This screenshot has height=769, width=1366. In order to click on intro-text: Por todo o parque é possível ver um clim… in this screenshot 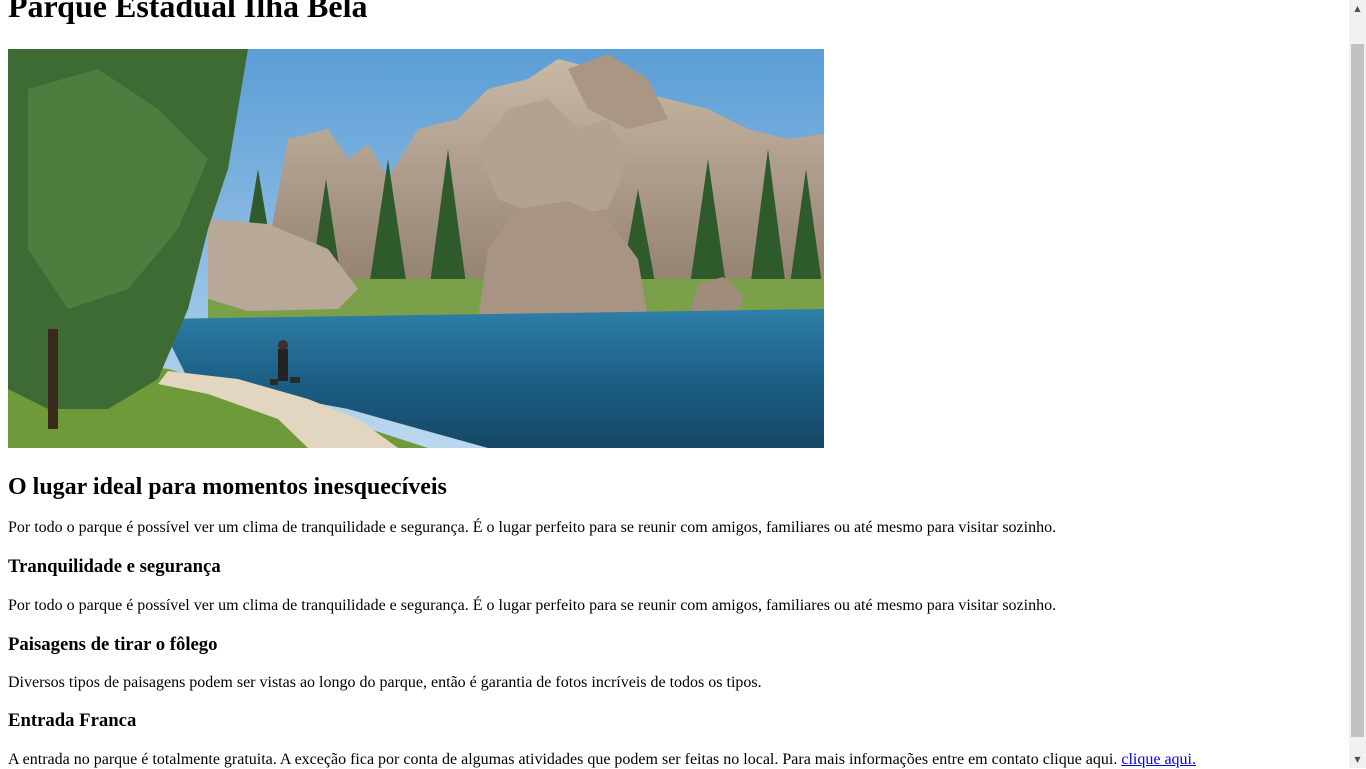, I will do `click(532, 527)`.